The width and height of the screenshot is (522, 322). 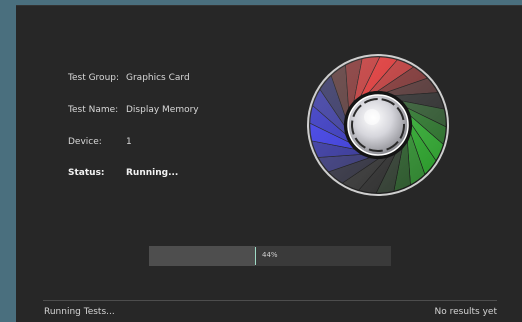 What do you see at coordinates (85, 142) in the screenshot?
I see `device-label: Device:` at bounding box center [85, 142].